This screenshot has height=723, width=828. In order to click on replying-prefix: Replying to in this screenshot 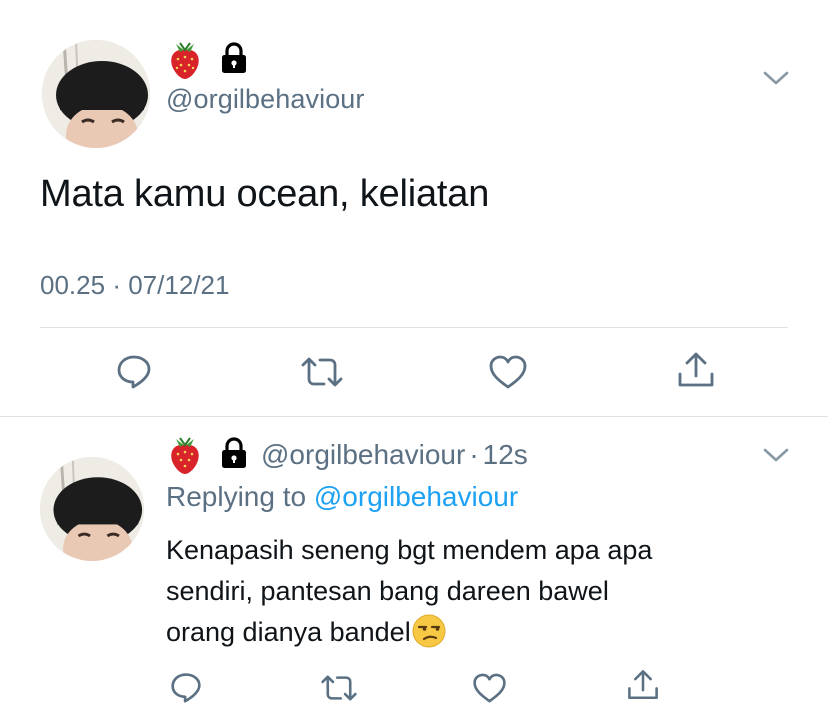, I will do `click(236, 496)`.